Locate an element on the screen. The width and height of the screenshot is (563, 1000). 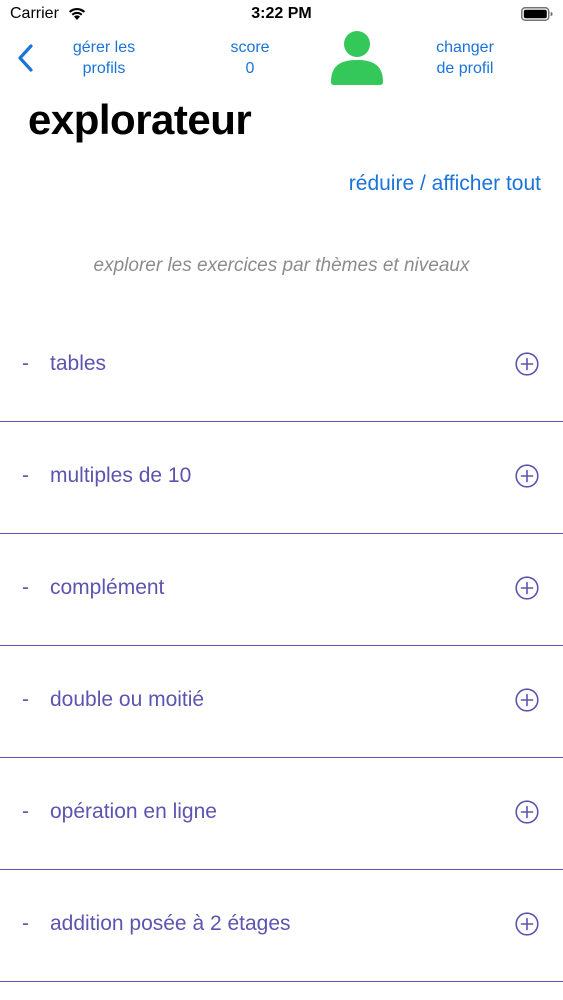
person-icon is located at coordinates (357, 58).